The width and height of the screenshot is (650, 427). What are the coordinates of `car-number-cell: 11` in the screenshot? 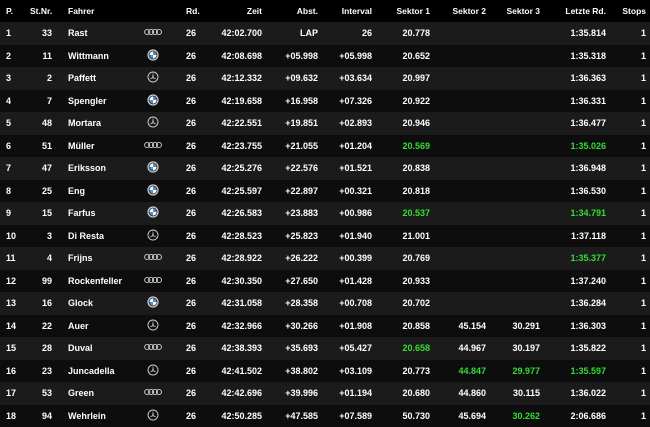 It's located at (41, 56).